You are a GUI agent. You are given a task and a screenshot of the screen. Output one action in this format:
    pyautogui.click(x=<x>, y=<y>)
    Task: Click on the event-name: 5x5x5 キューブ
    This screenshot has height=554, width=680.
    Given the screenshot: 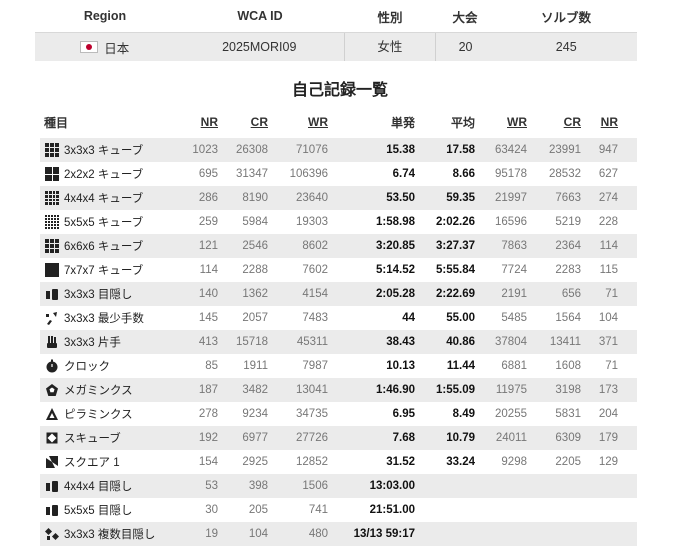 What is the action you would take?
    pyautogui.click(x=103, y=222)
    